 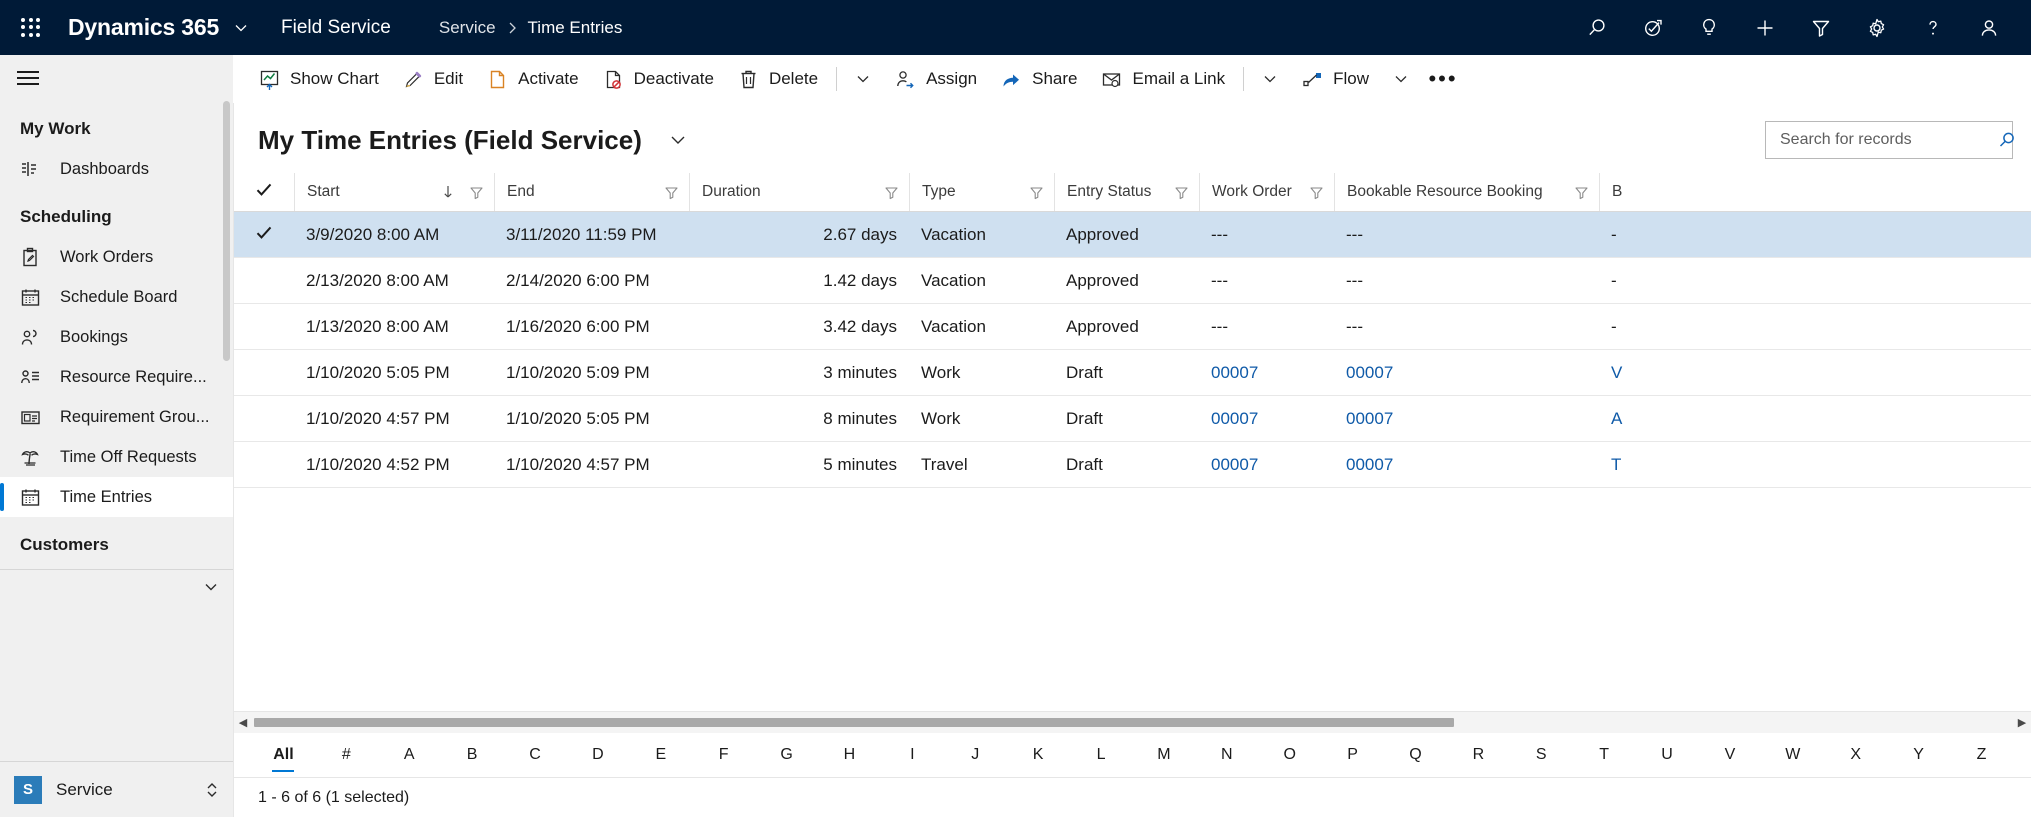 I want to click on page-title: My Time Entries (Field Service), so click(x=450, y=140).